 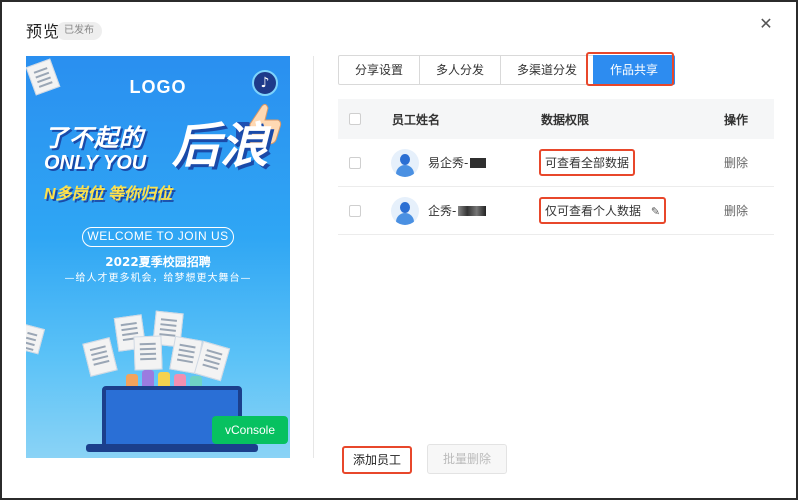 What do you see at coordinates (220, 146) in the screenshot?
I see `poster-headline-big: 后浪` at bounding box center [220, 146].